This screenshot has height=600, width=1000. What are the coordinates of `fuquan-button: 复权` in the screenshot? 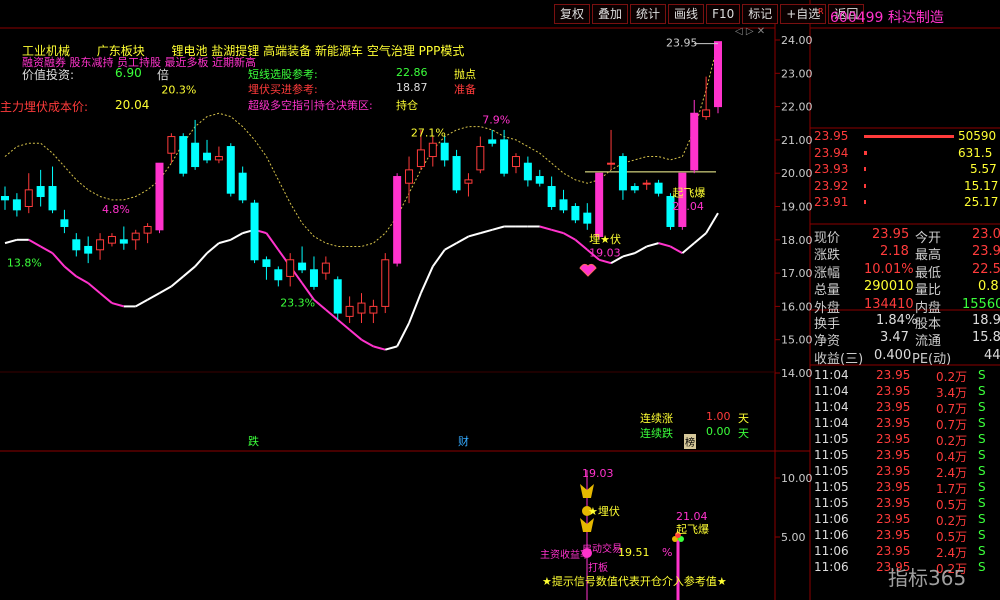 It's located at (572, 14).